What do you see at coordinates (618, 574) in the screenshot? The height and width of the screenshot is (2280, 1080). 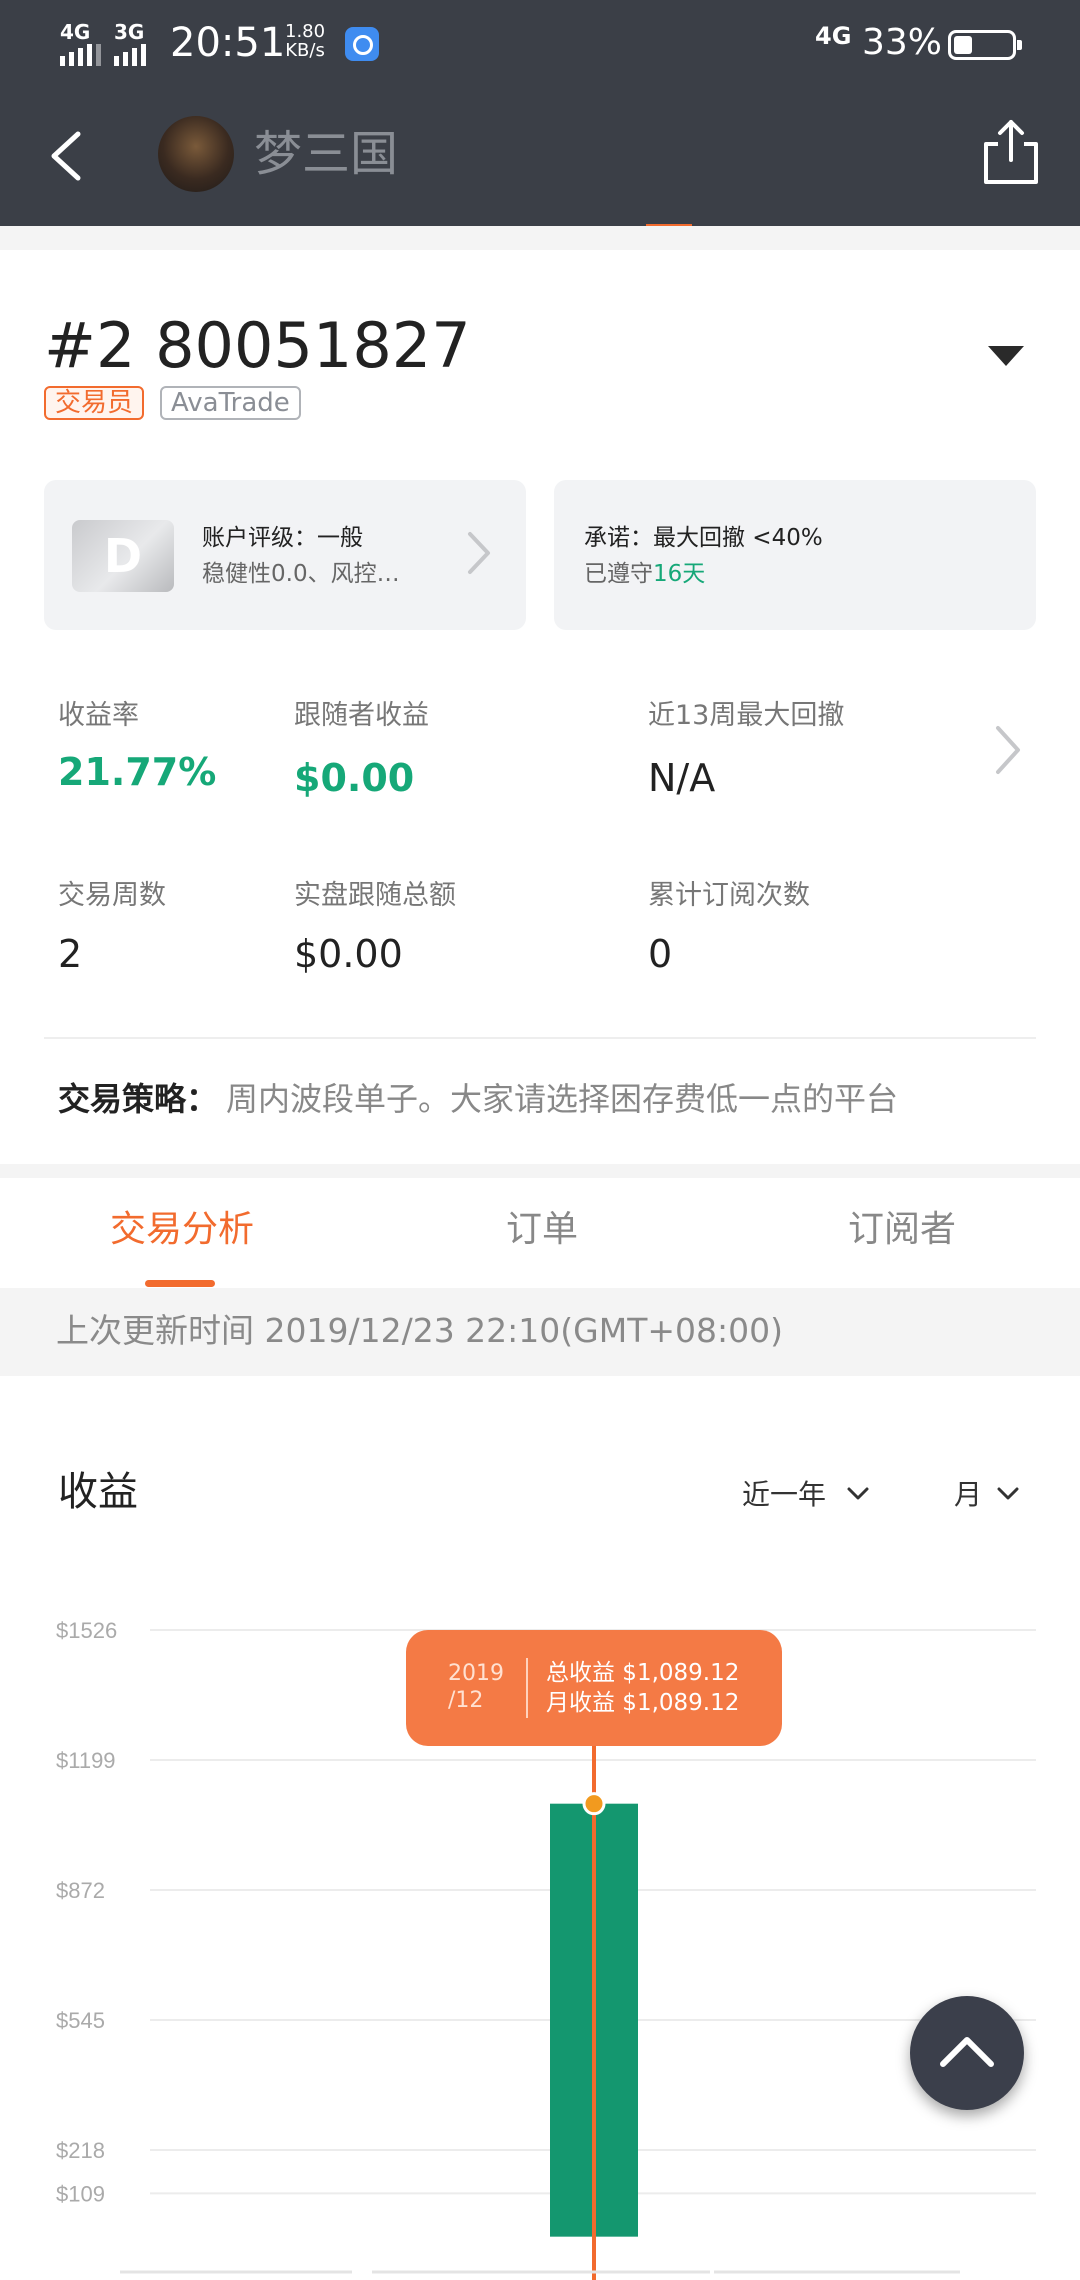 I see `promise-prefix: 已遵守` at bounding box center [618, 574].